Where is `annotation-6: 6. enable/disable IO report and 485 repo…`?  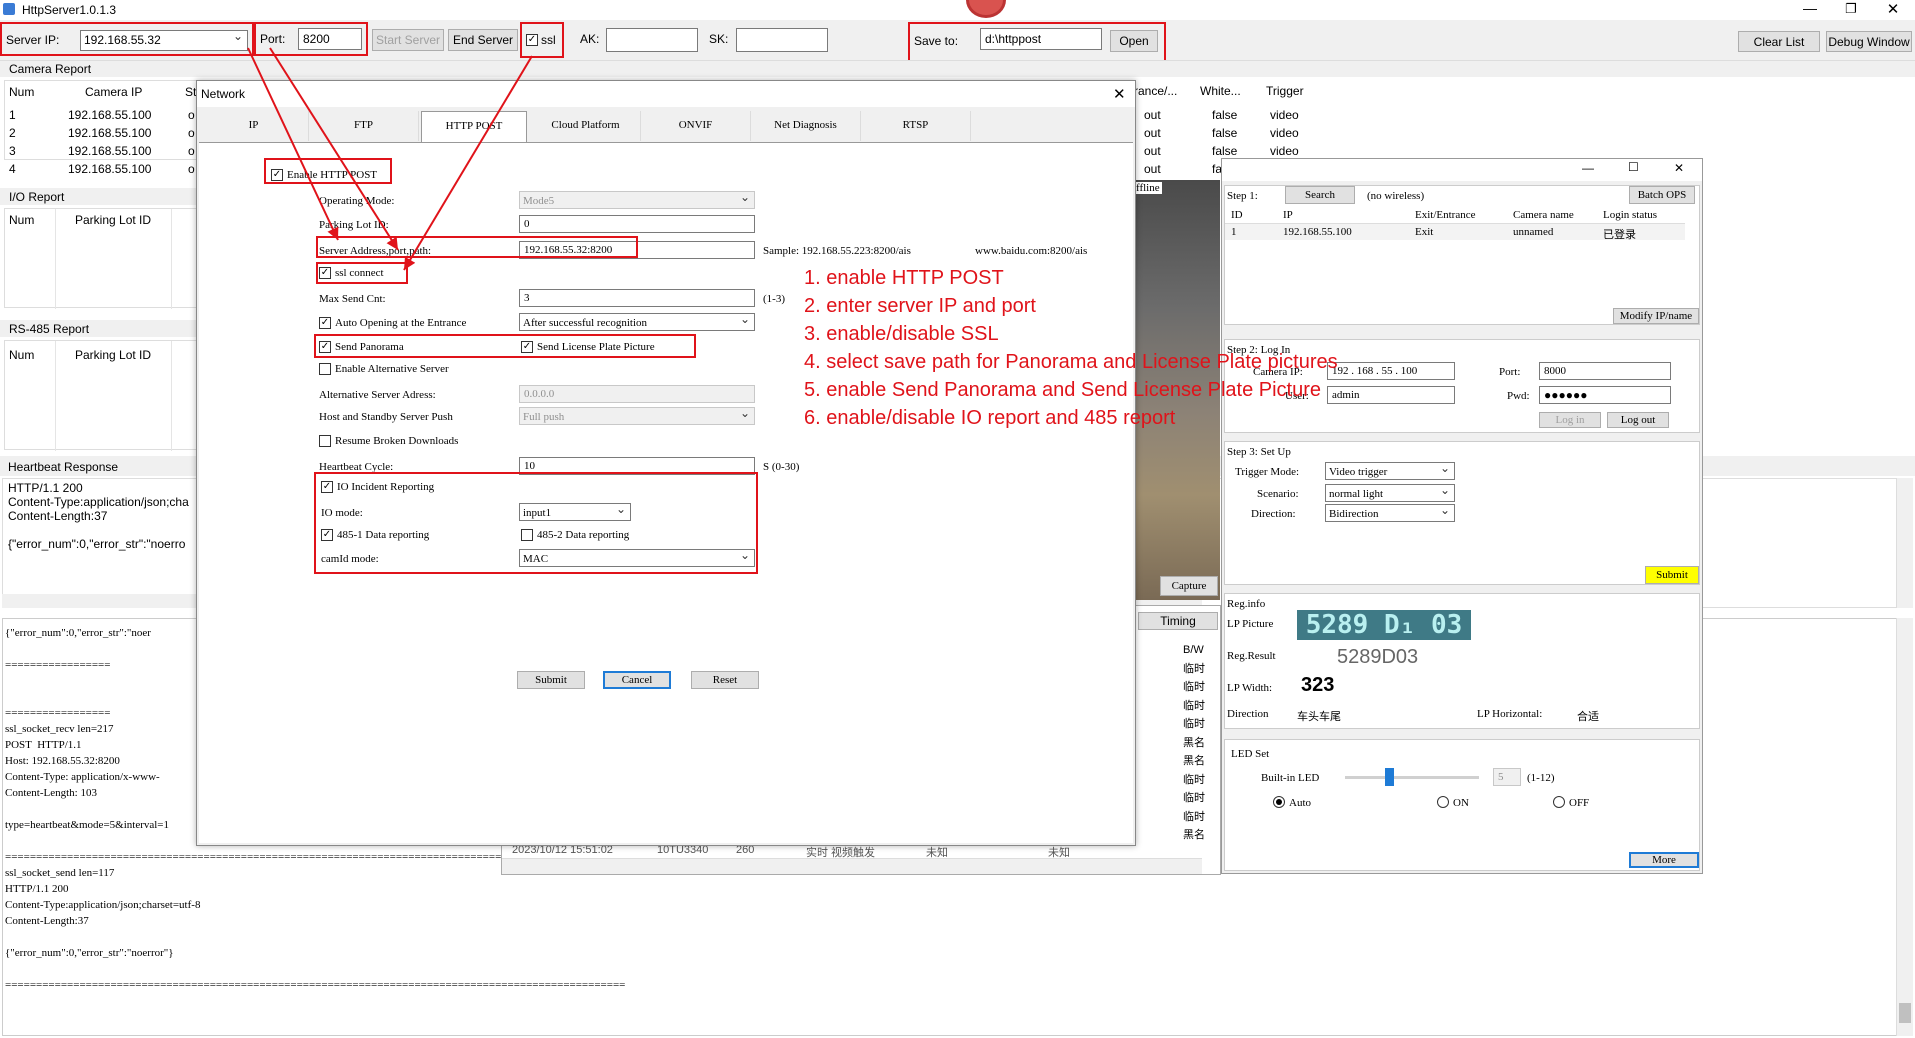 annotation-6: 6. enable/disable IO report and 485 repo… is located at coordinates (990, 418).